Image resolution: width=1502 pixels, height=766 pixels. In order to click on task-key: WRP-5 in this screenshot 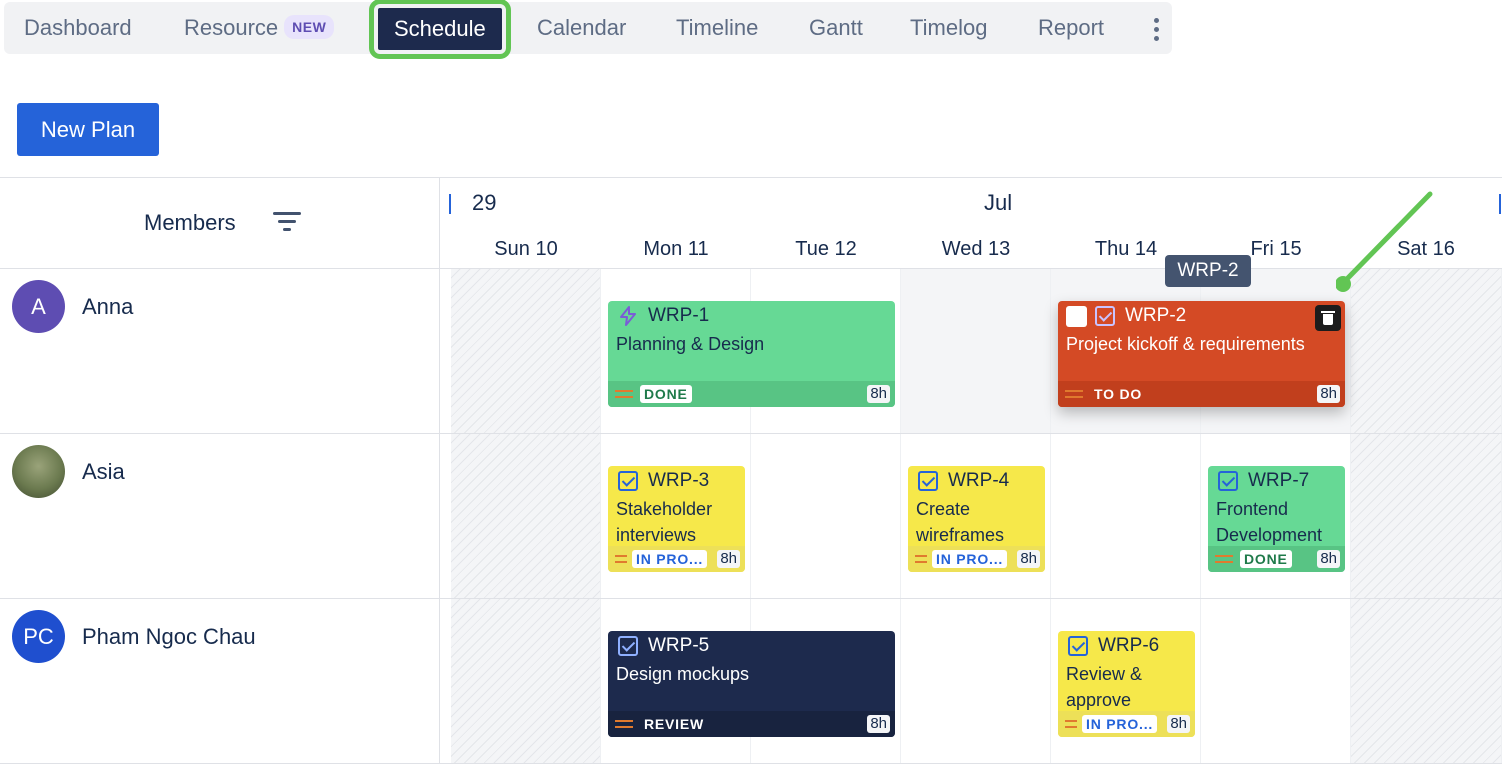, I will do `click(679, 645)`.